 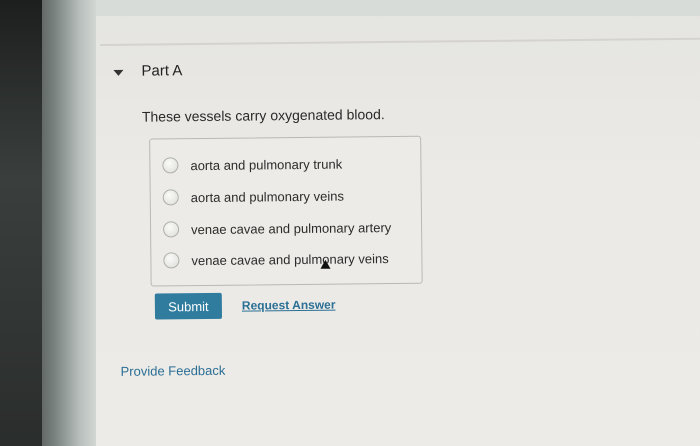 I want to click on option-1: aorta and pulmonary trunk, so click(x=252, y=165).